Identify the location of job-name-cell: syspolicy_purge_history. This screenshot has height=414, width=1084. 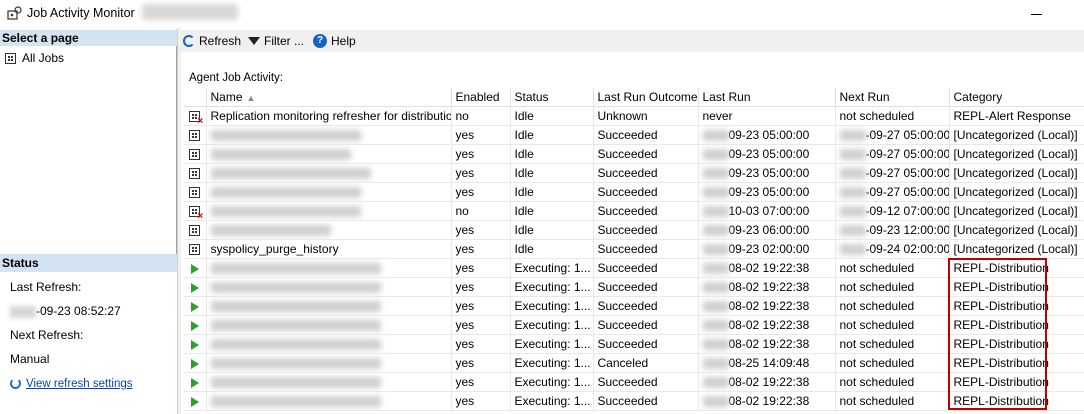
(329, 249).